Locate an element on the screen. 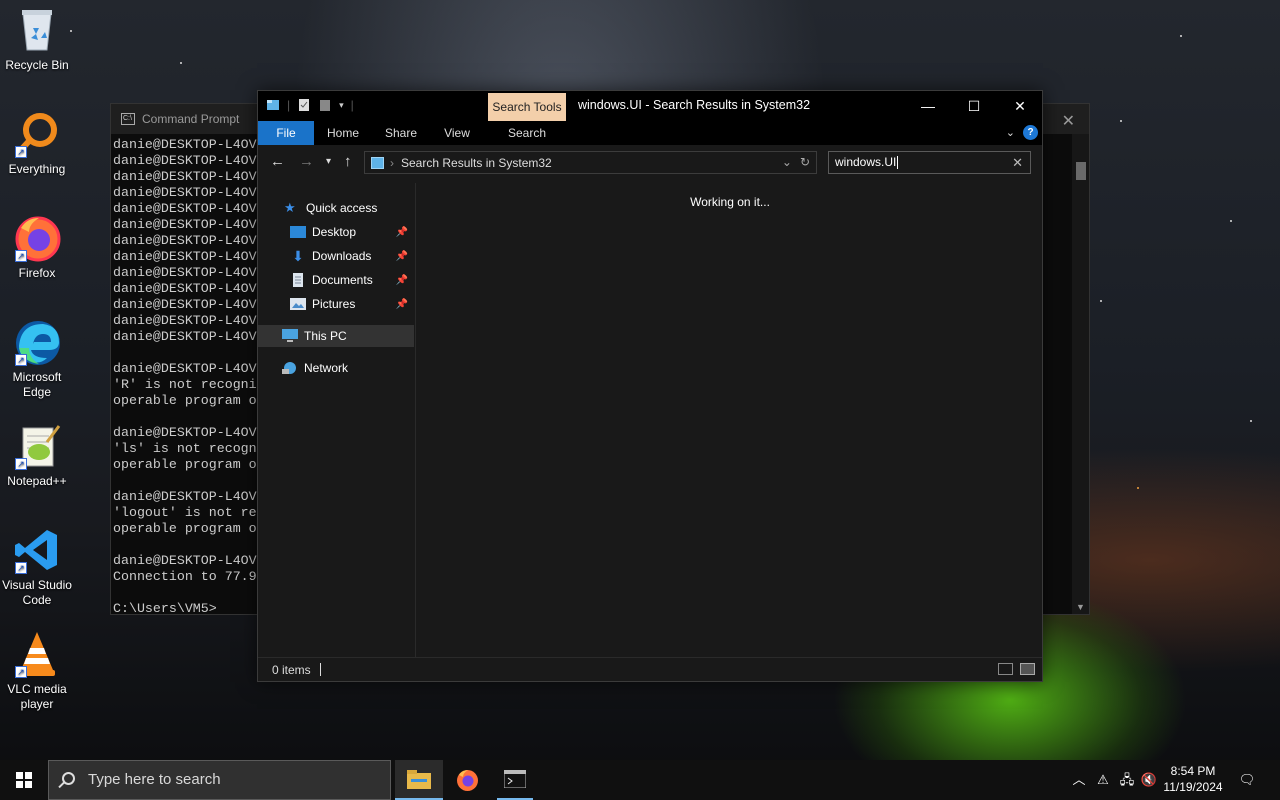 This screenshot has width=1280, height=800. desktop-icon-everything: ↗ Everything is located at coordinates (37, 143).